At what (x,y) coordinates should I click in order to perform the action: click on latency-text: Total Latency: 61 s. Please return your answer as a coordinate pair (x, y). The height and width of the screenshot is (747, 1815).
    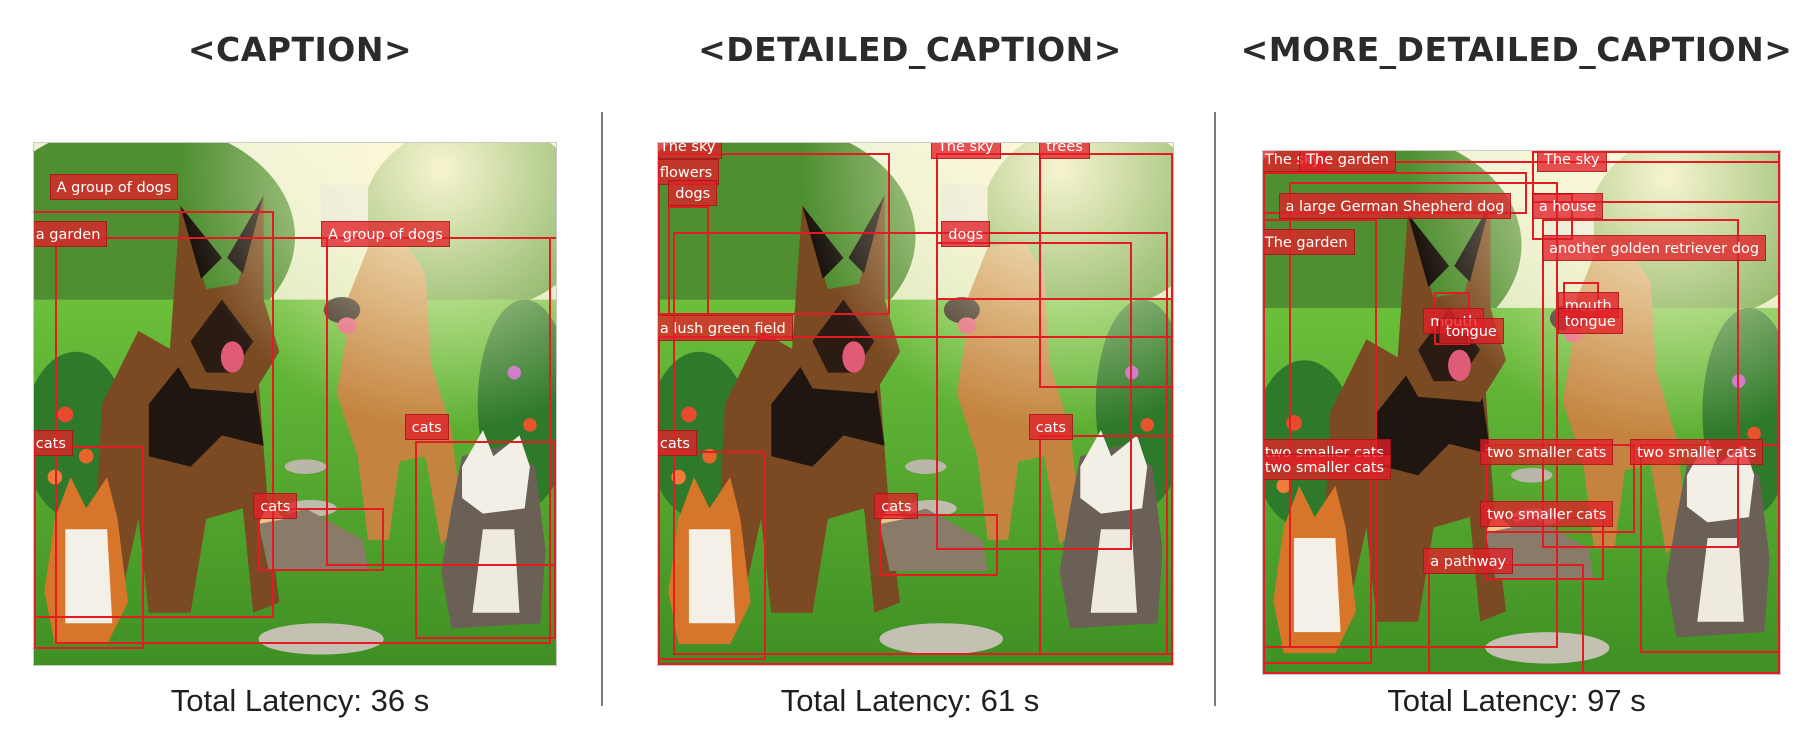
    Looking at the image, I should click on (910, 700).